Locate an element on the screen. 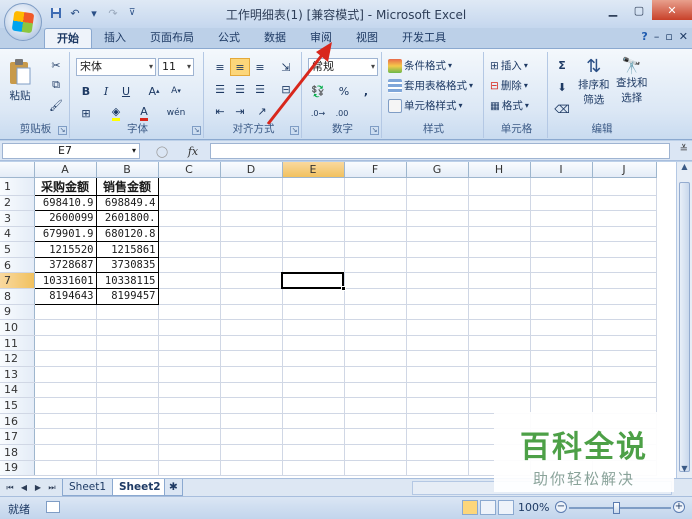 Image resolution: width=692 pixels, height=519 pixels. decrease-indent-icon: ⇤ is located at coordinates (220, 111).